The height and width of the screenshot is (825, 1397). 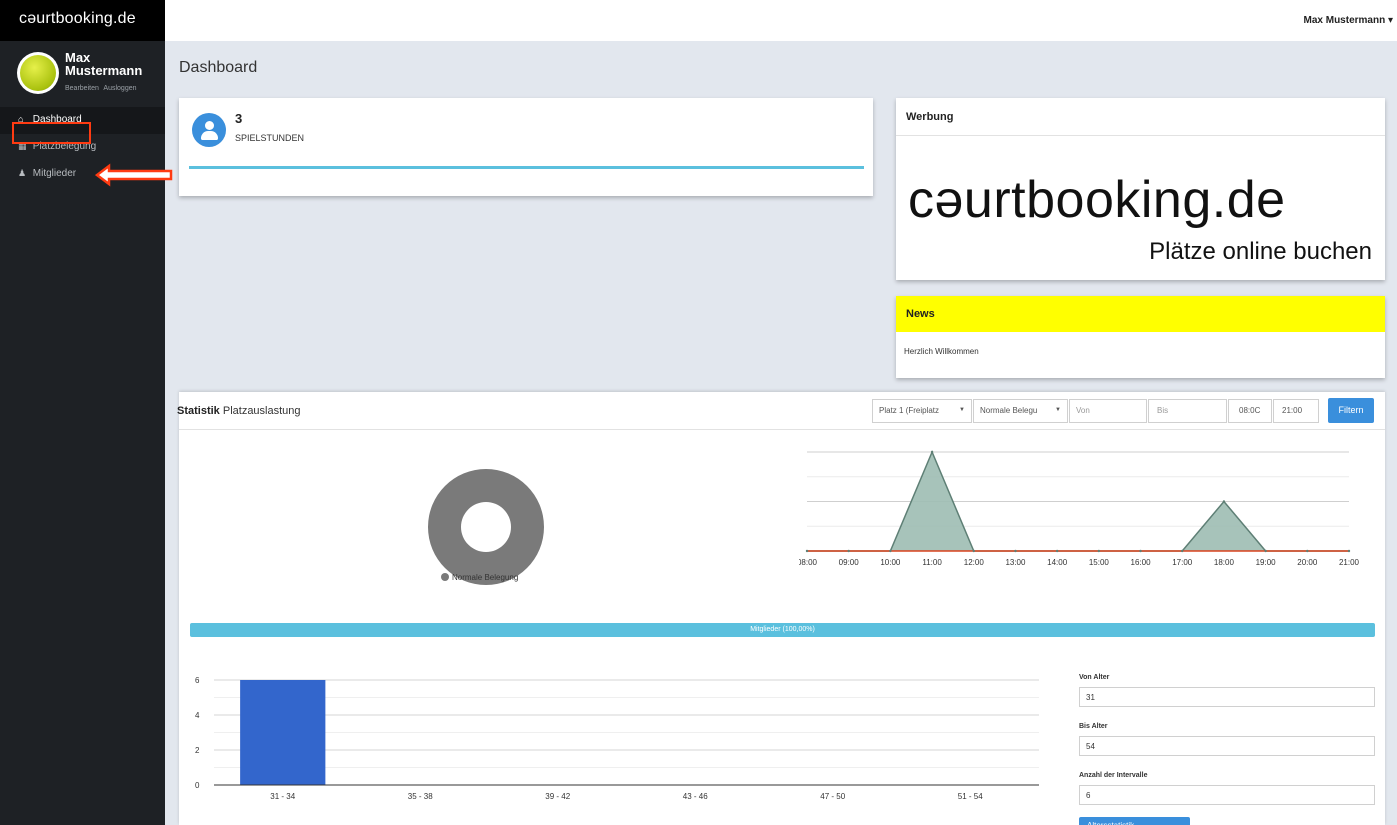 What do you see at coordinates (1057, 562) in the screenshot?
I see `x-tick-label: 14:00` at bounding box center [1057, 562].